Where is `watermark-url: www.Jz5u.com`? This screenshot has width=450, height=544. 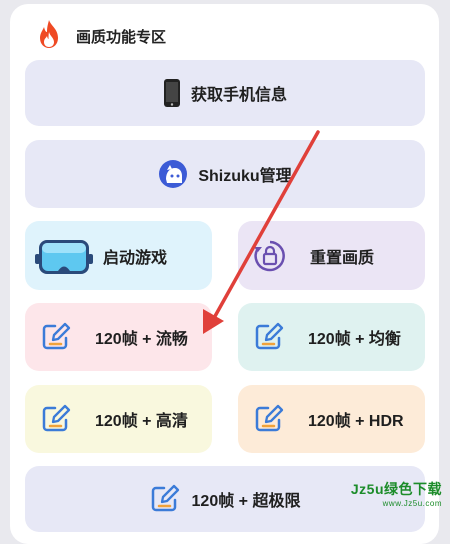 watermark-url: www.Jz5u.com is located at coordinates (412, 503).